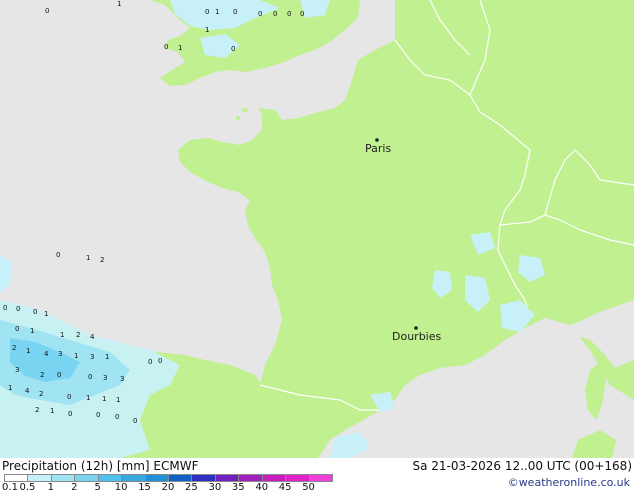  I want to click on color-scale-tick: 25, so click(191, 487).